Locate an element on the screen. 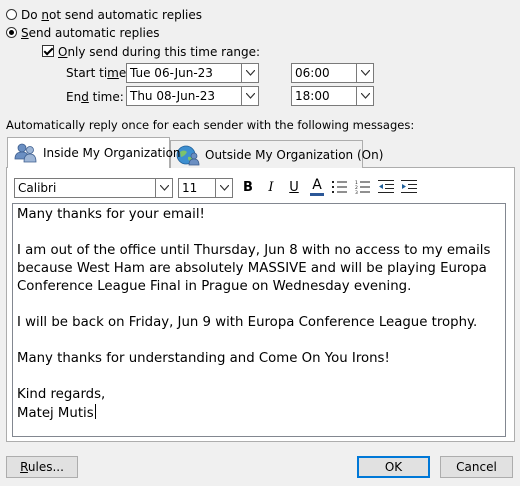  start-time-field: 06:00 is located at coordinates (324, 73).